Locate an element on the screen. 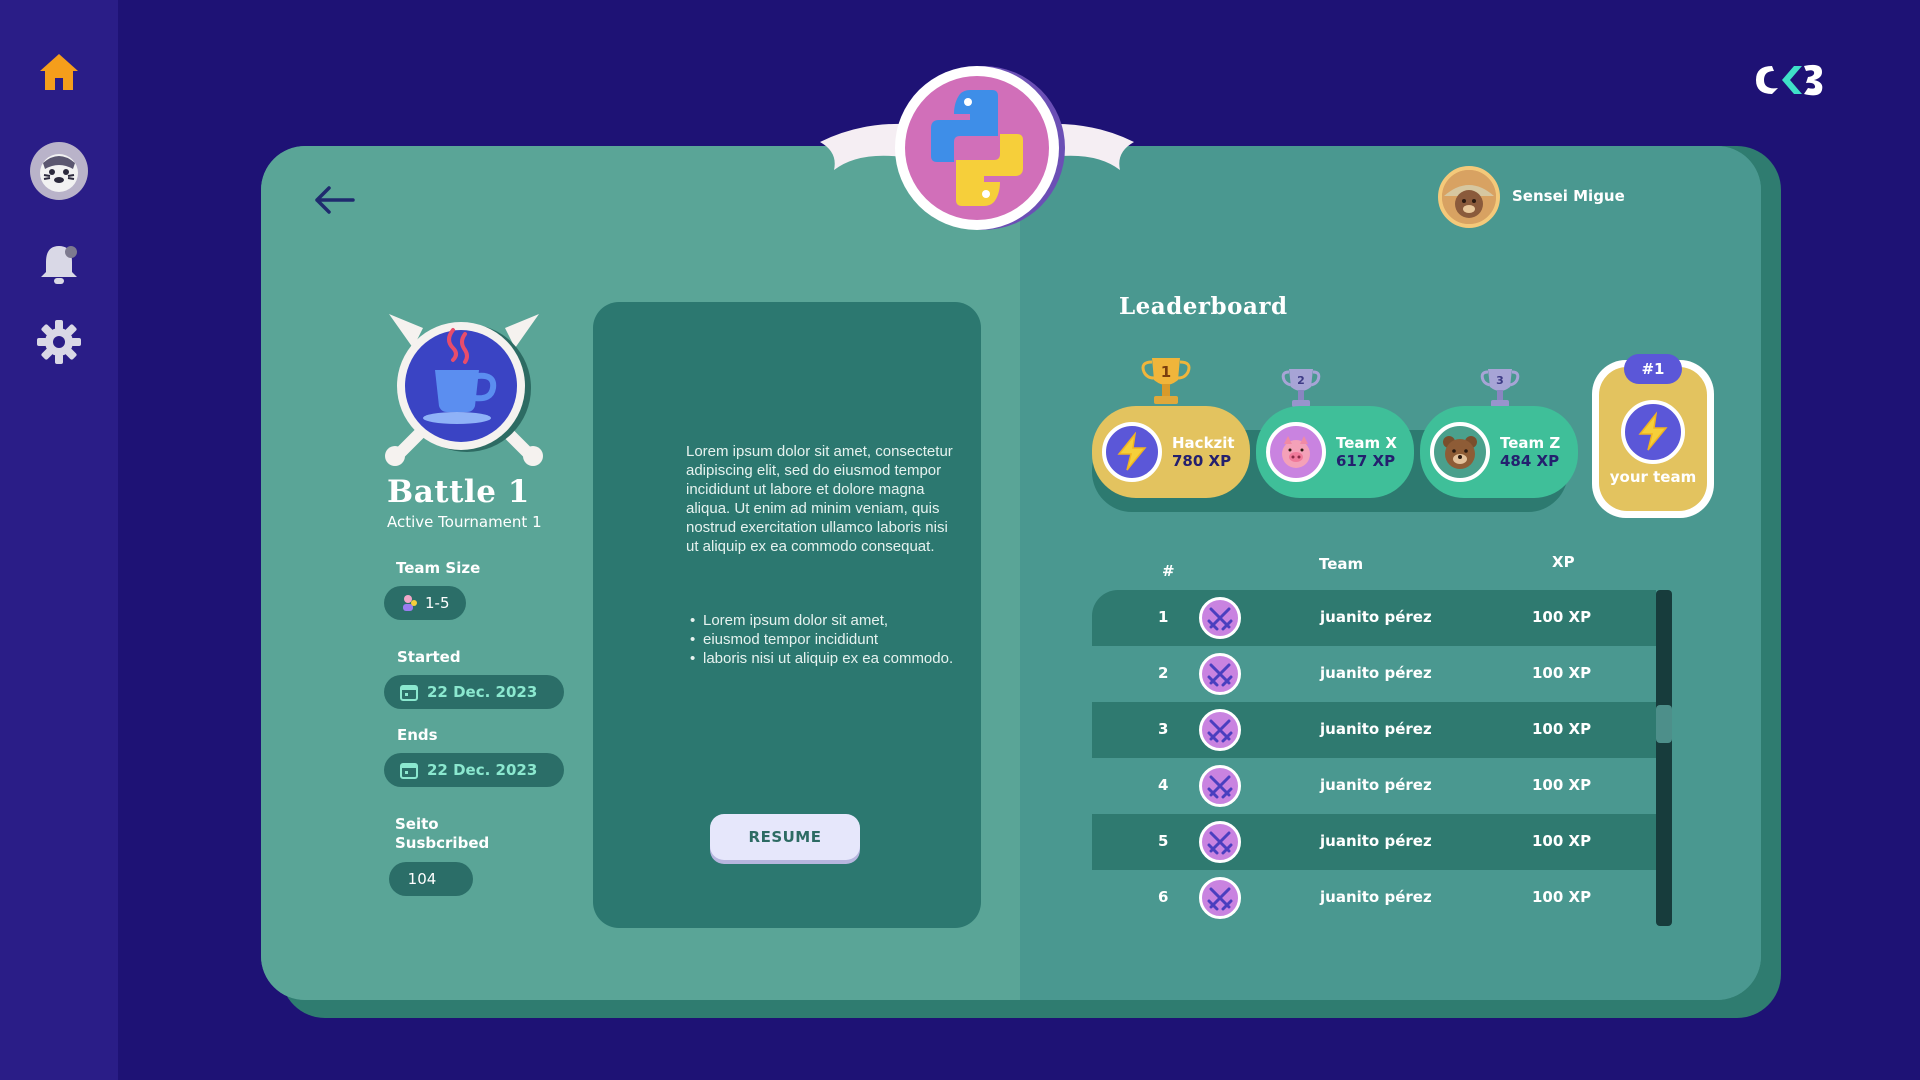 Image resolution: width=1920 pixels, height=1080 pixels. trophy-icon: 3 is located at coordinates (1500, 388).